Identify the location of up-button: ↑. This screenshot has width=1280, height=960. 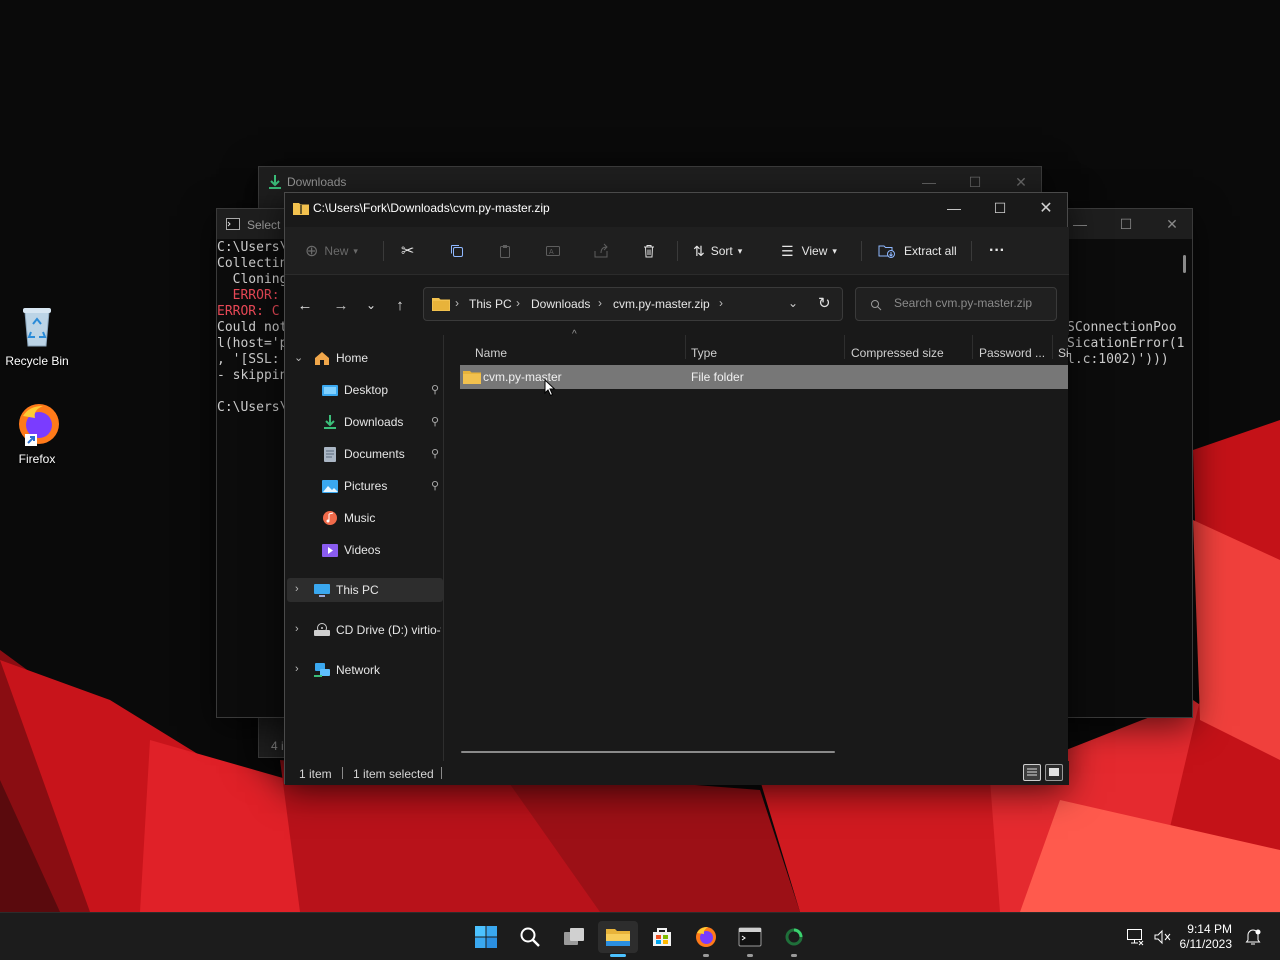
(400, 305).